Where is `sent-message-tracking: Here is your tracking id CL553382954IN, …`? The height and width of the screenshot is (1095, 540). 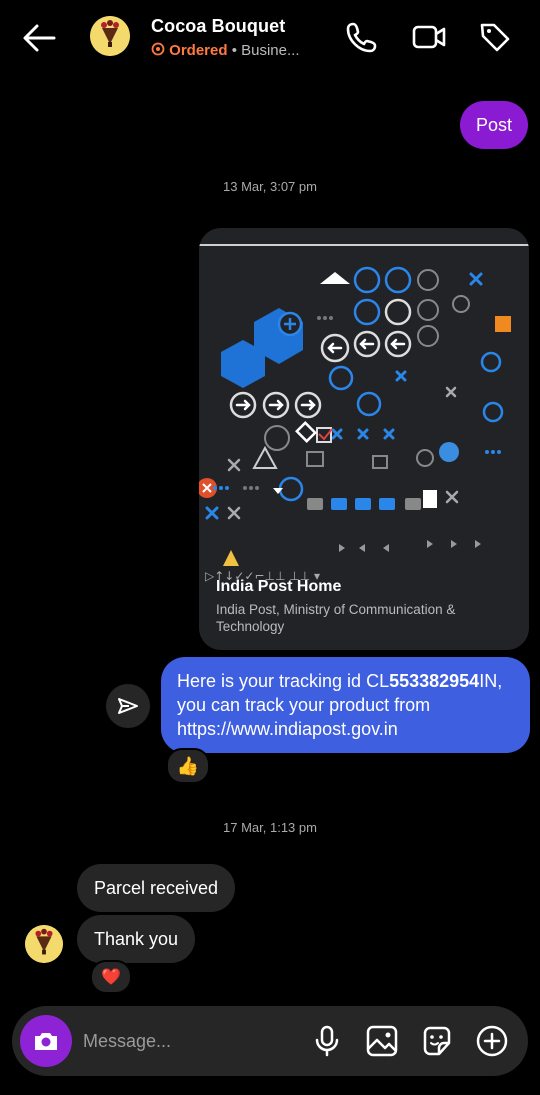
sent-message-tracking: Here is your tracking id CL553382954IN, … is located at coordinates (345, 705).